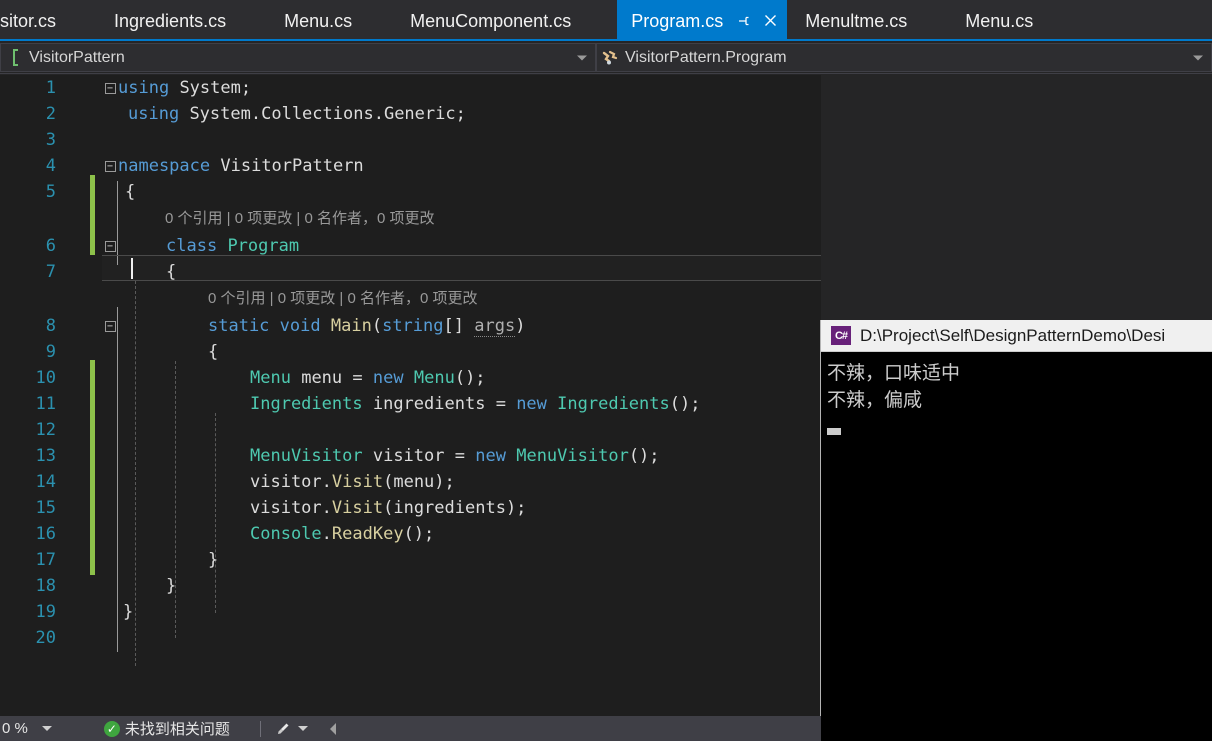  Describe the element at coordinates (45, 611) in the screenshot. I see `line-number: 19` at that location.